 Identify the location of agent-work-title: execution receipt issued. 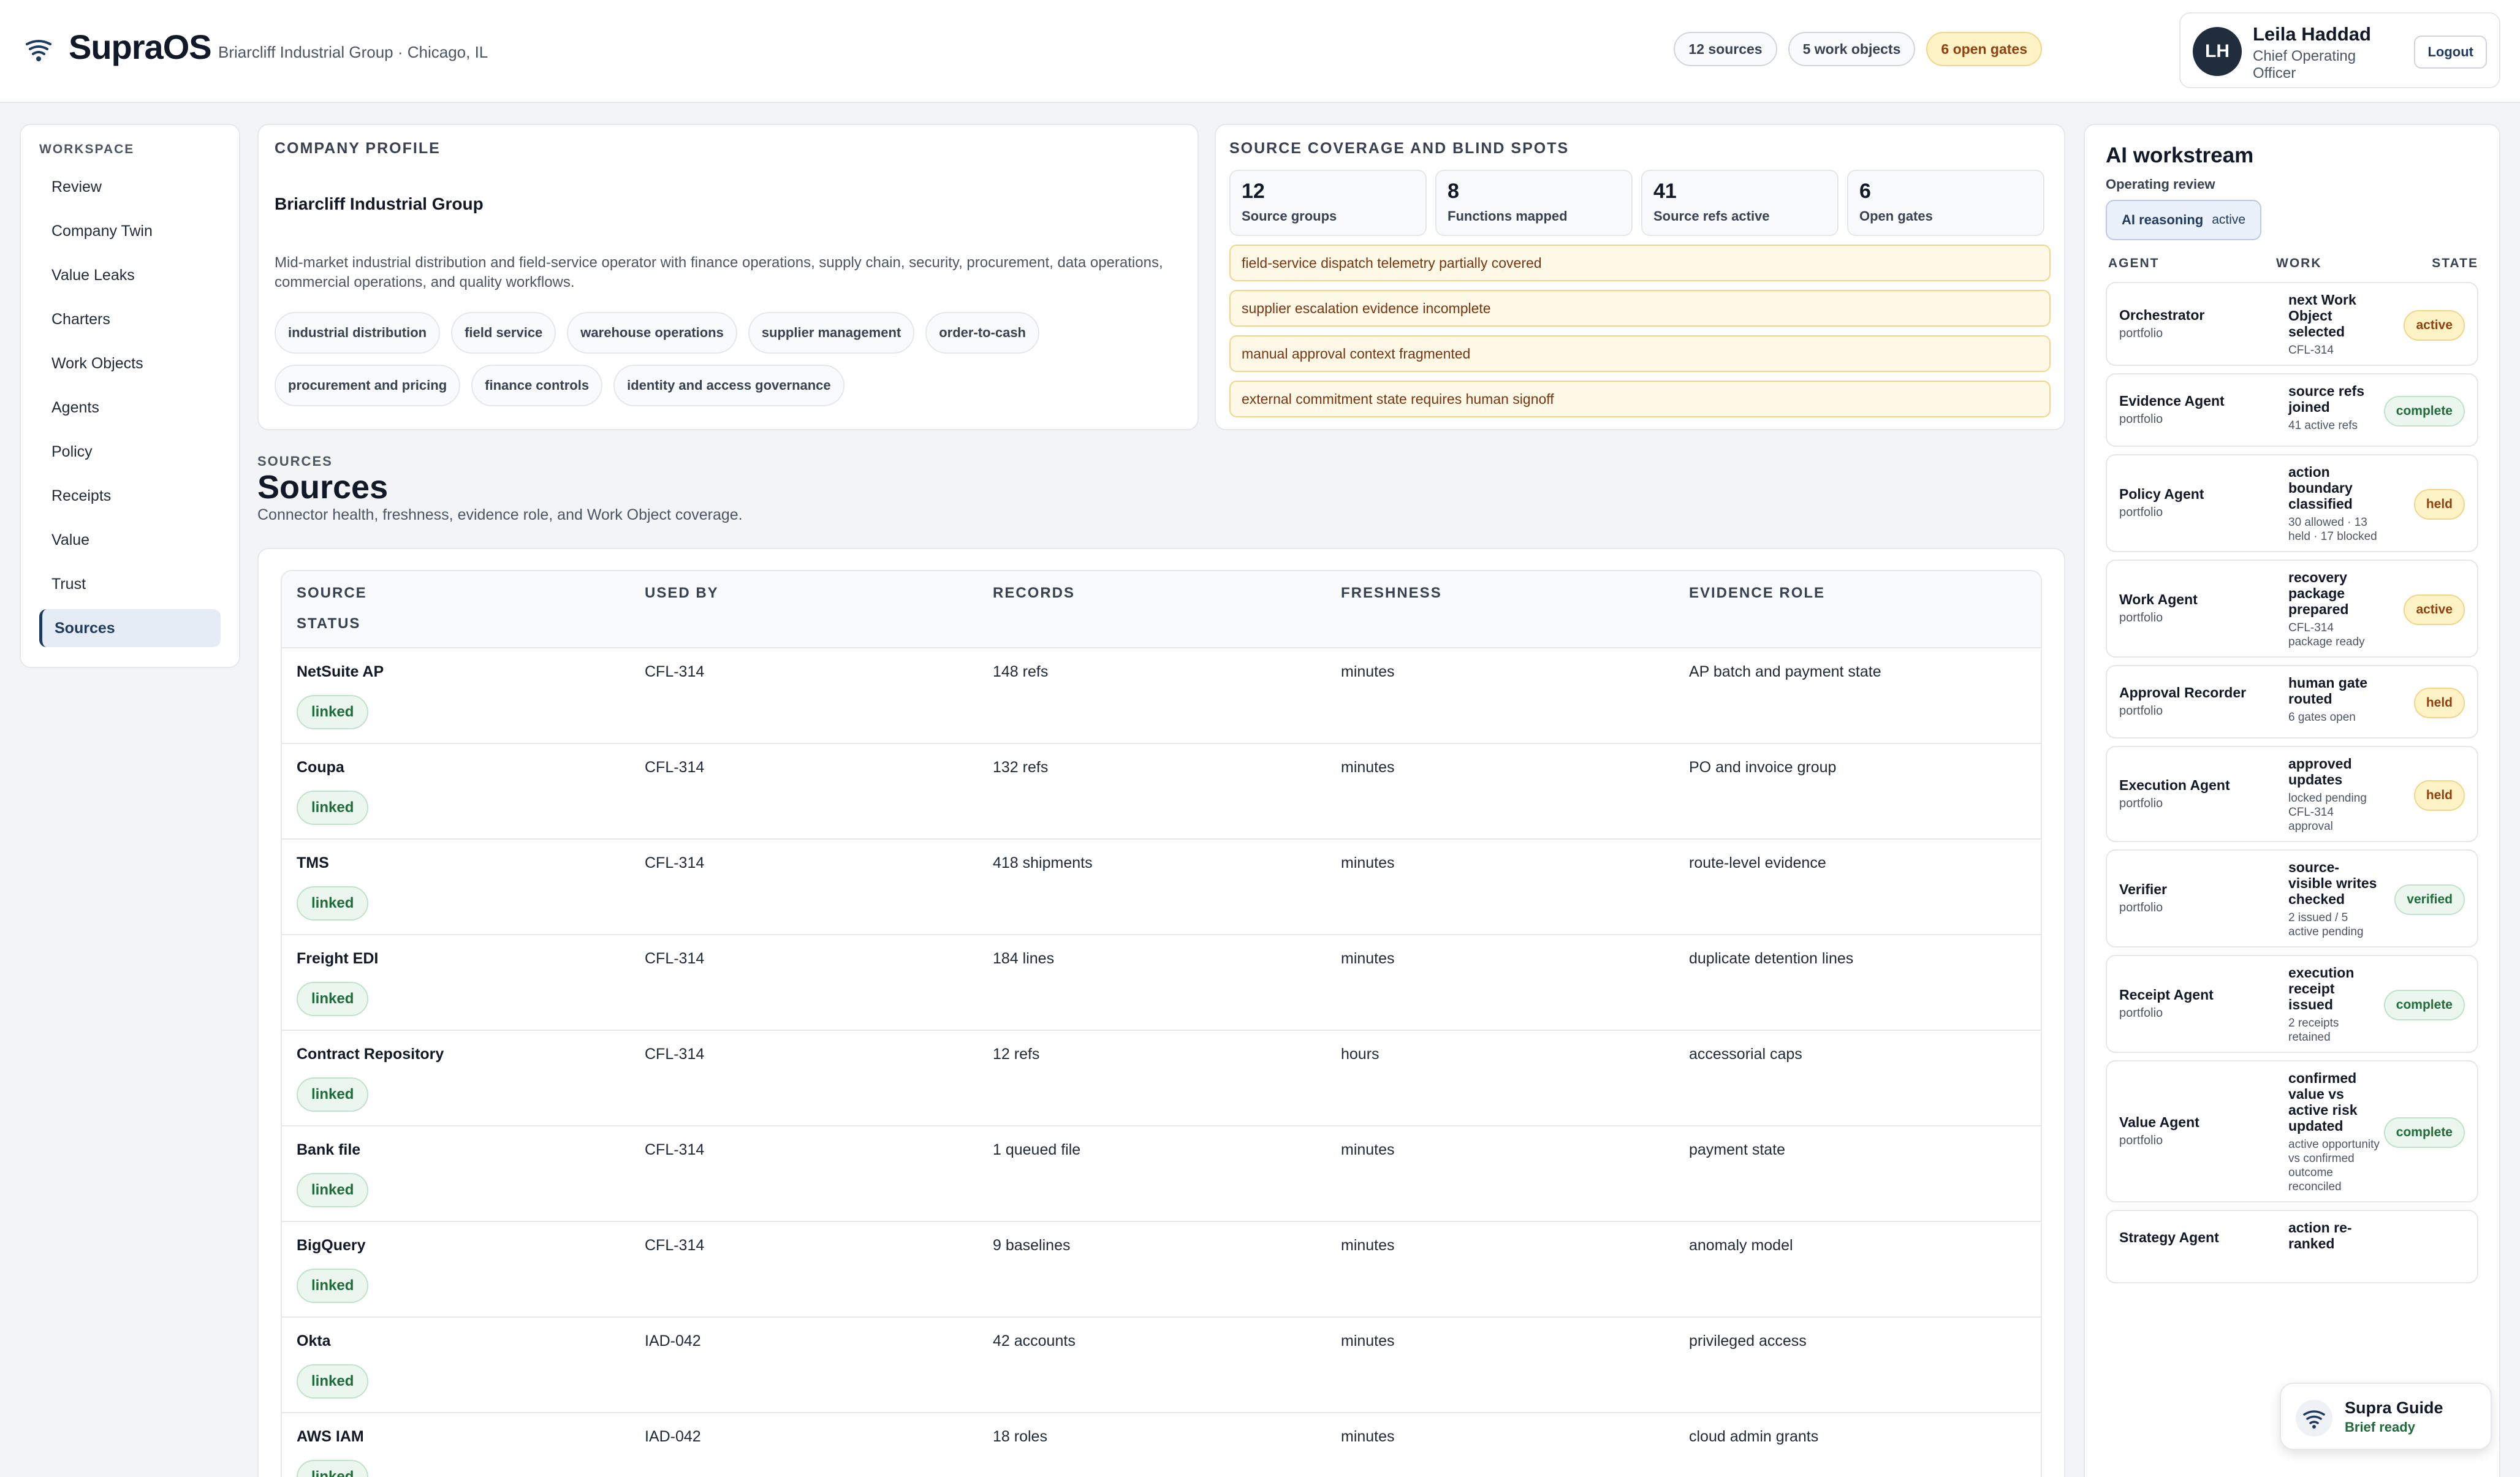
(2321, 988).